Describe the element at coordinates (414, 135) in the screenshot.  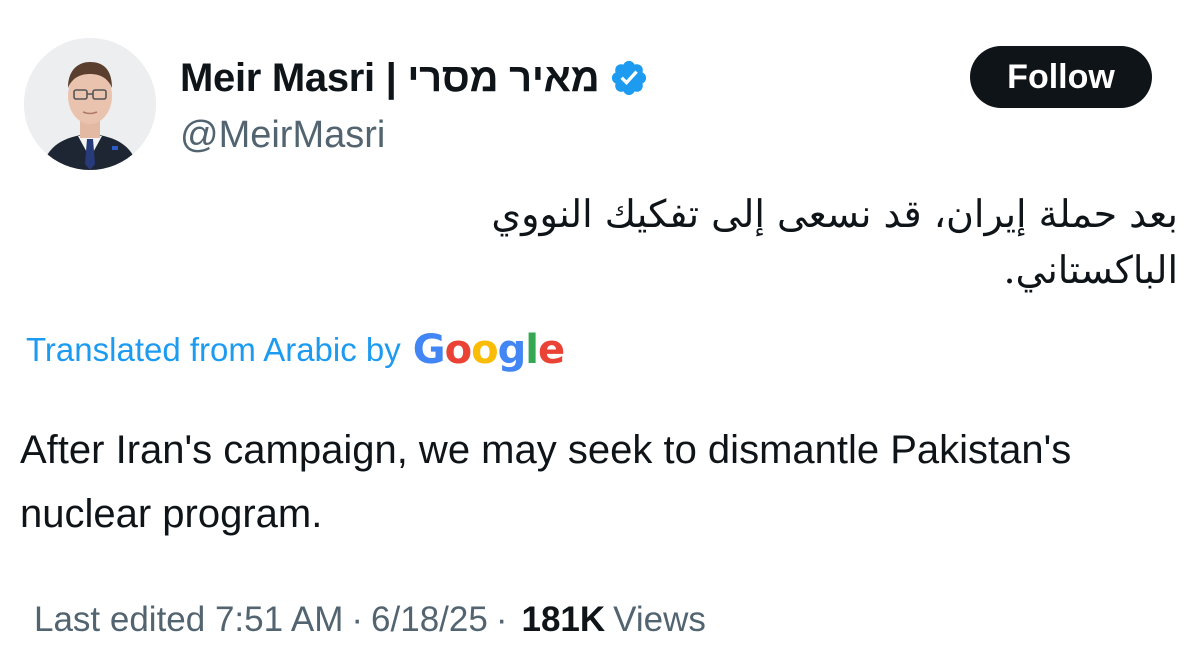
I see `author-handle: @MeirMasri` at that location.